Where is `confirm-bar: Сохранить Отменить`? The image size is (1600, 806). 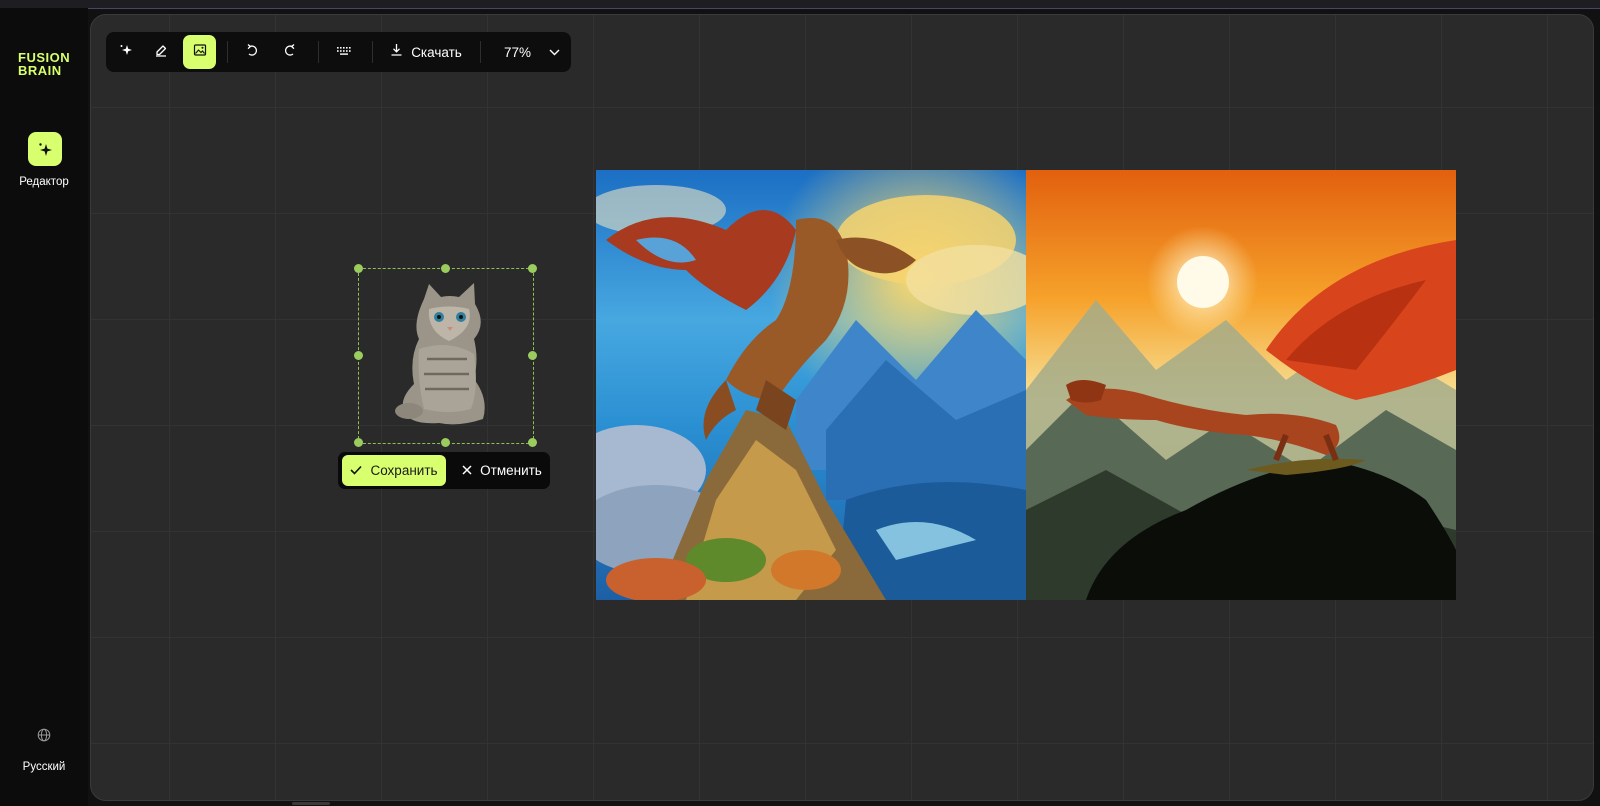
confirm-bar: Сохранить Отменить is located at coordinates (444, 470).